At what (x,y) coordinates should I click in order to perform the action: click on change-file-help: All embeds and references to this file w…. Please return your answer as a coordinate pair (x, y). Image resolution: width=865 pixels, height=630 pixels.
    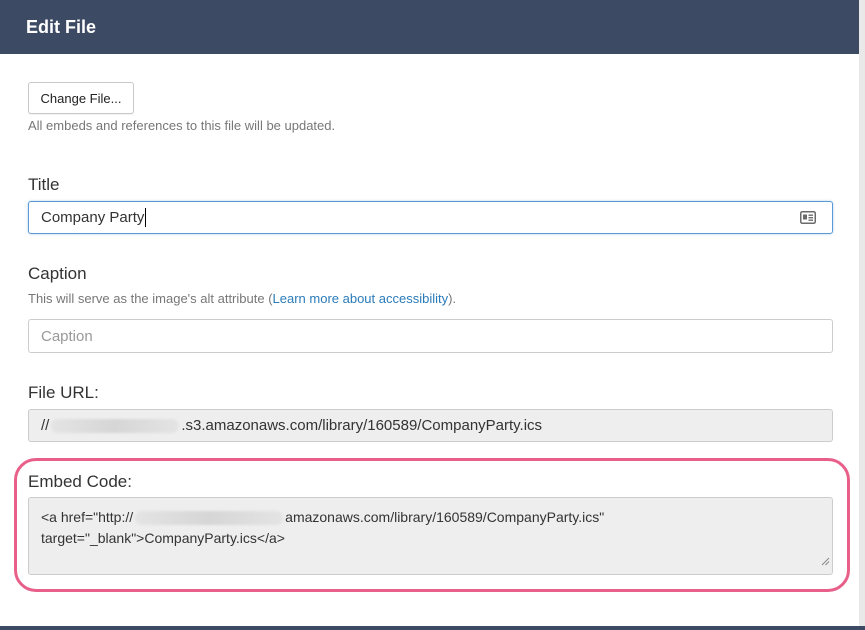
    Looking at the image, I should click on (182, 125).